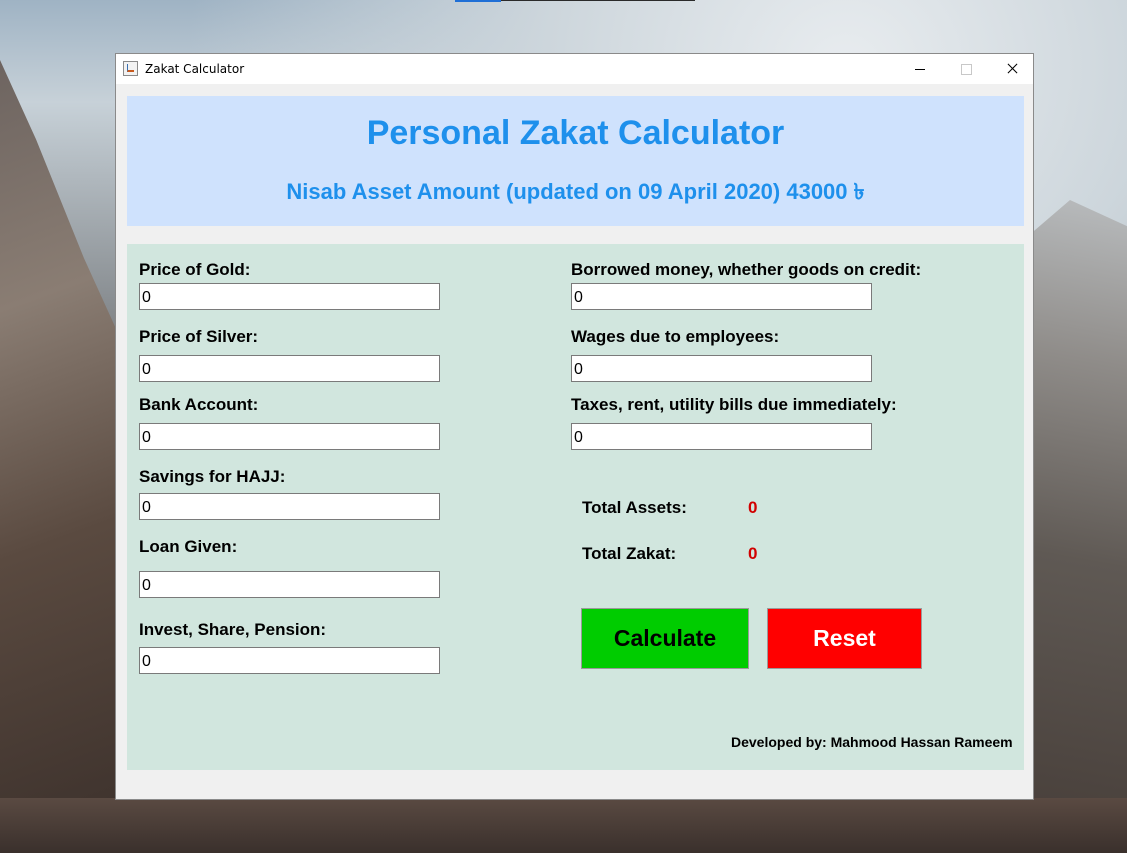 The image size is (1127, 853). I want to click on total-zakat-label: Total Zakat:, so click(629, 553).